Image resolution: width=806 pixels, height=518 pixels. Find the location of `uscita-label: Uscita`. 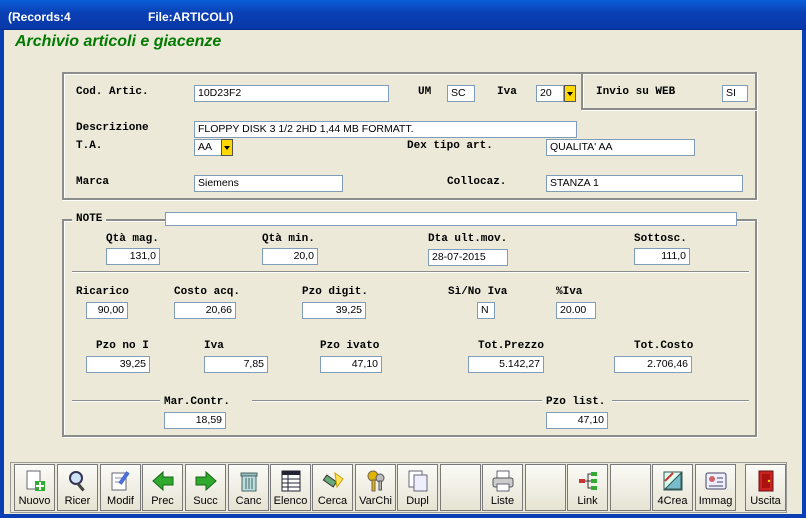

uscita-label: Uscita is located at coordinates (765, 501).